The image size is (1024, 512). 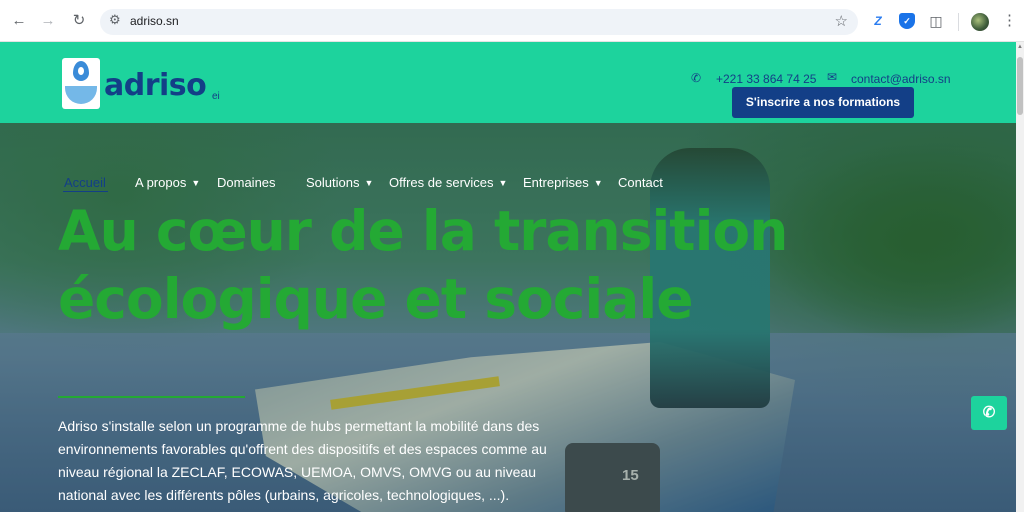 I want to click on back-icon: ←, so click(x=19, y=21).